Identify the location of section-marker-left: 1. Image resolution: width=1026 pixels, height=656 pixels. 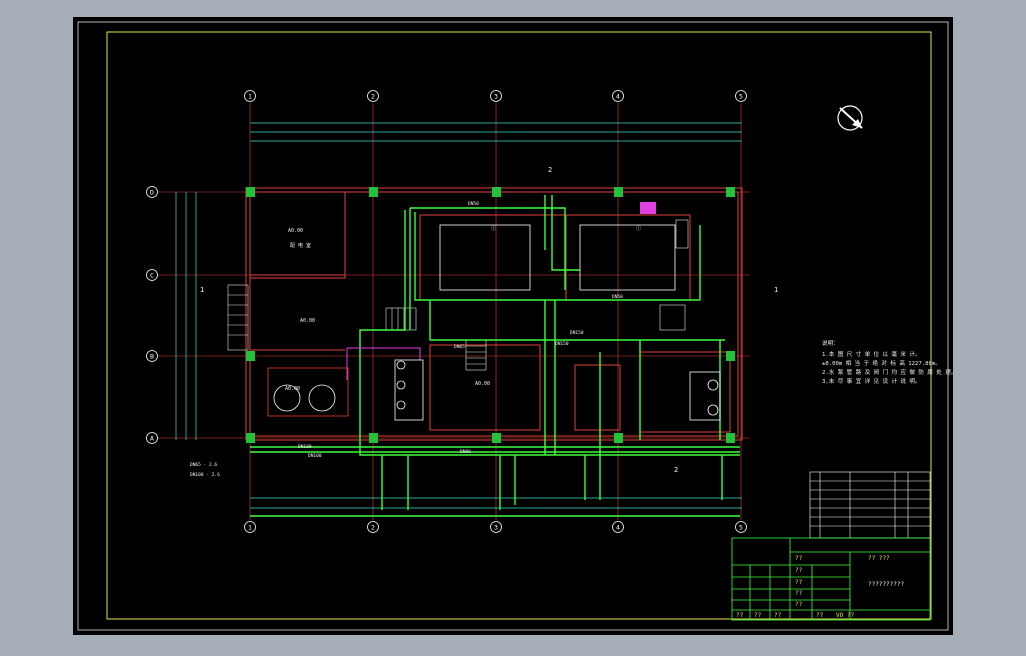
(202, 290).